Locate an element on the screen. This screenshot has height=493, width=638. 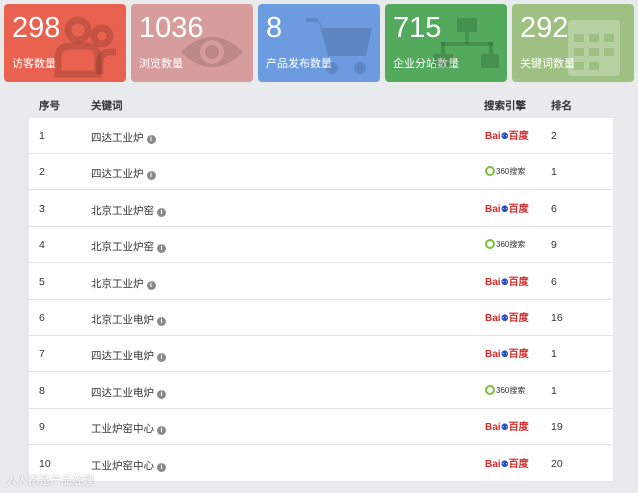
cart-icon is located at coordinates (339, 46).